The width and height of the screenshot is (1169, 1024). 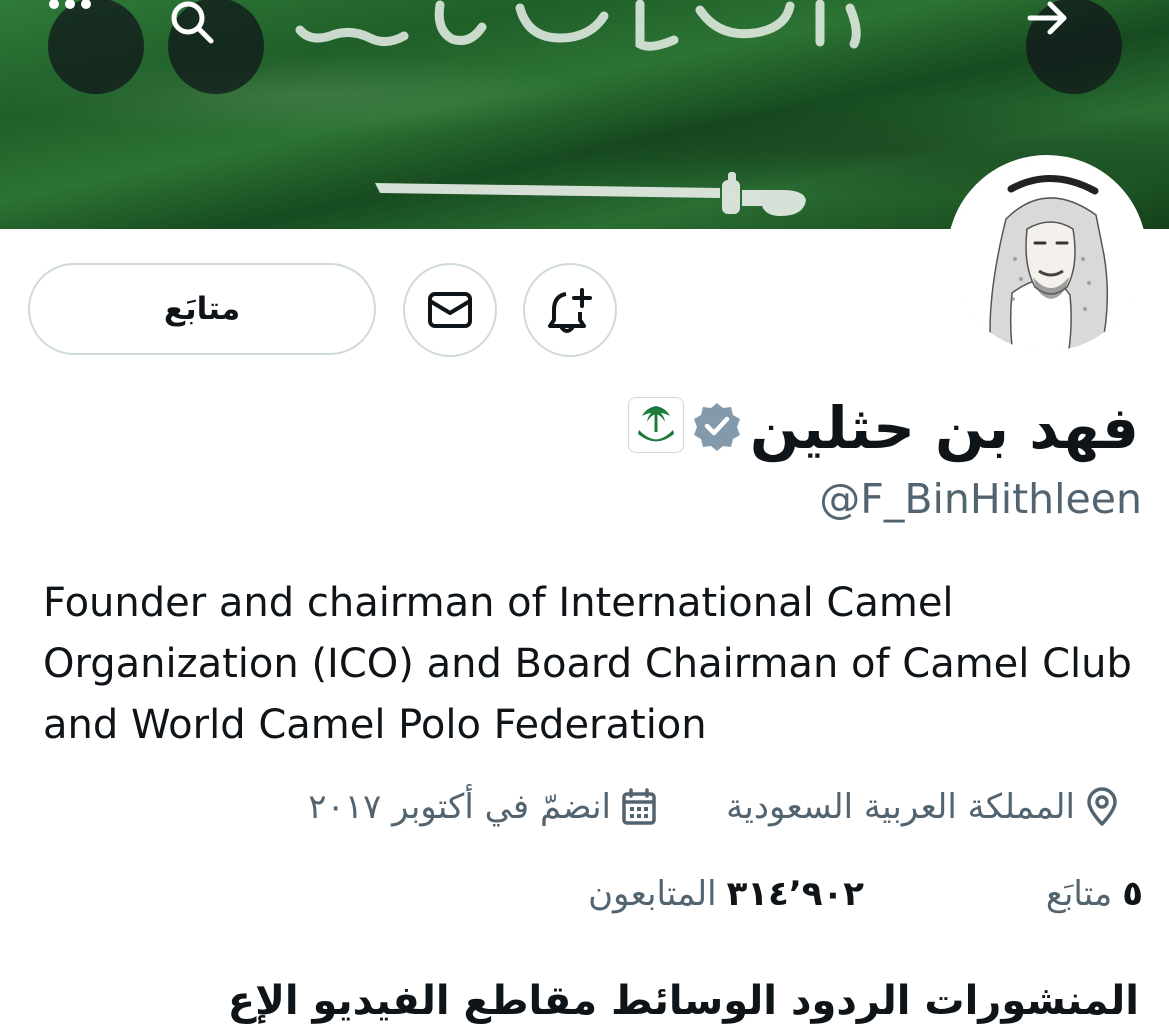 I want to click on calendar-icon, so click(x=639, y=806).